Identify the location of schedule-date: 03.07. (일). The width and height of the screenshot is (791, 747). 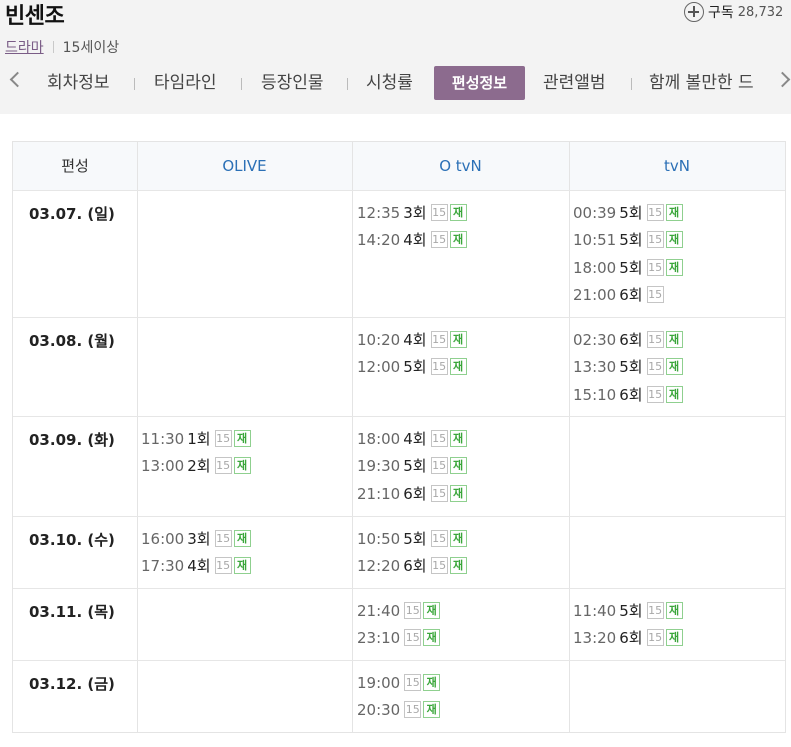
(72, 214).